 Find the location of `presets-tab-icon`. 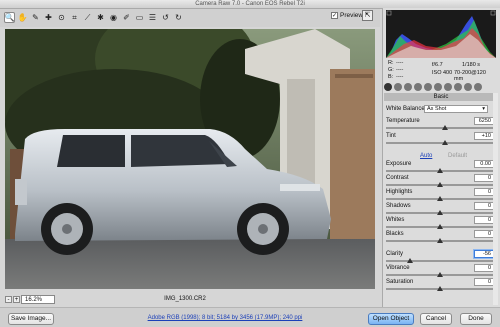

presets-tab-icon is located at coordinates (468, 87).